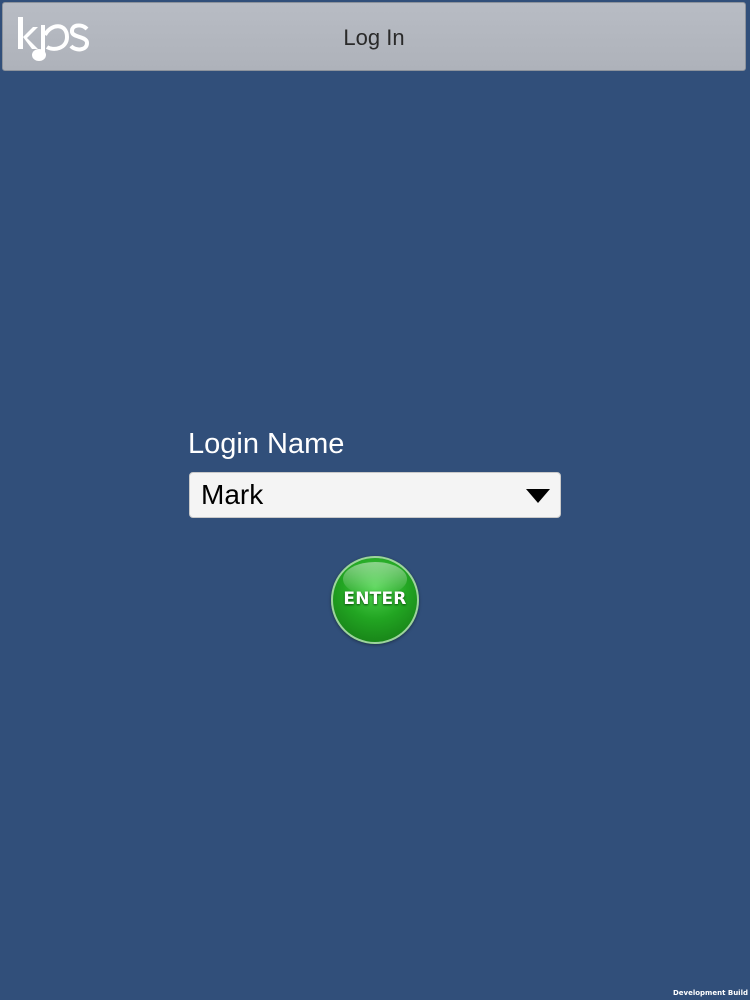 The image size is (750, 1000). Describe the element at coordinates (538, 496) in the screenshot. I see `dropdown-arrow-icon` at that location.